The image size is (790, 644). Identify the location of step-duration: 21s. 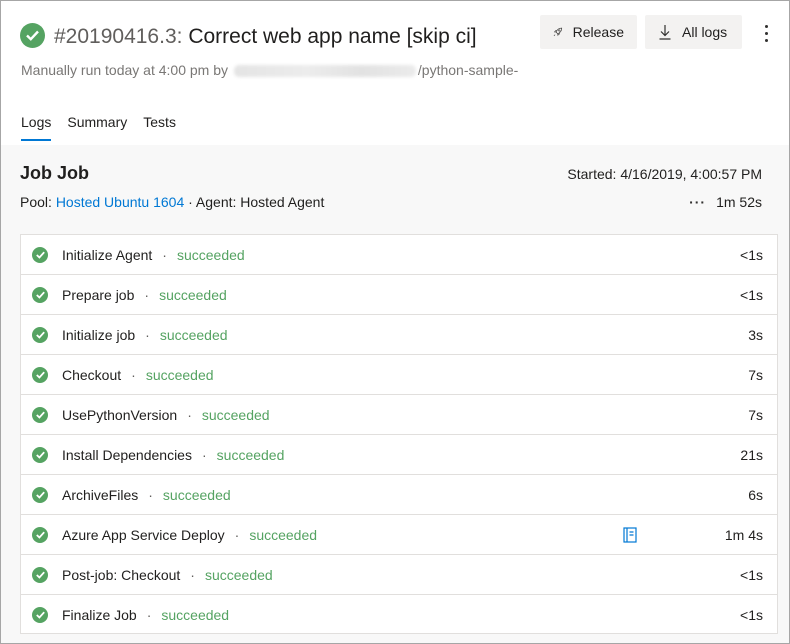
(751, 454).